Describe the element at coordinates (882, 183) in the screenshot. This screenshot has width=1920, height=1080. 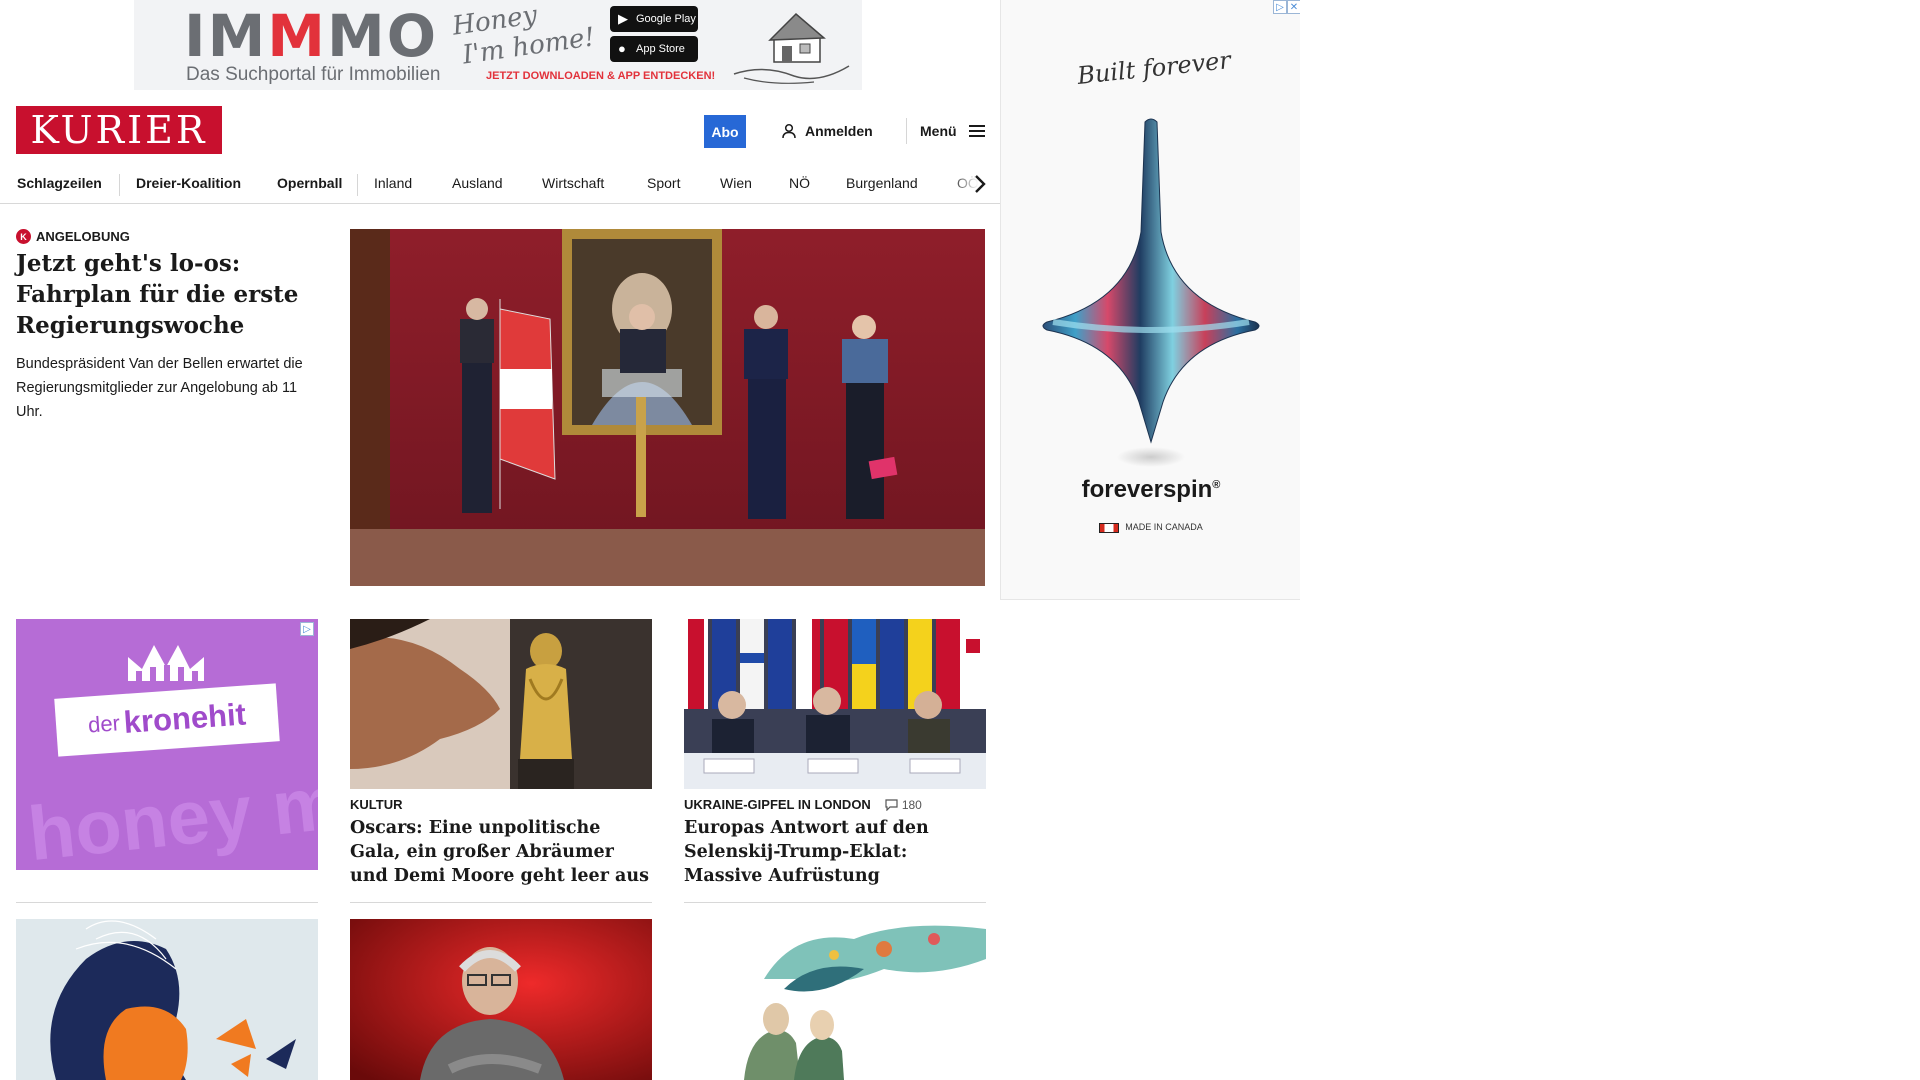
I see `nav-item-burgenland: Burgenland` at that location.